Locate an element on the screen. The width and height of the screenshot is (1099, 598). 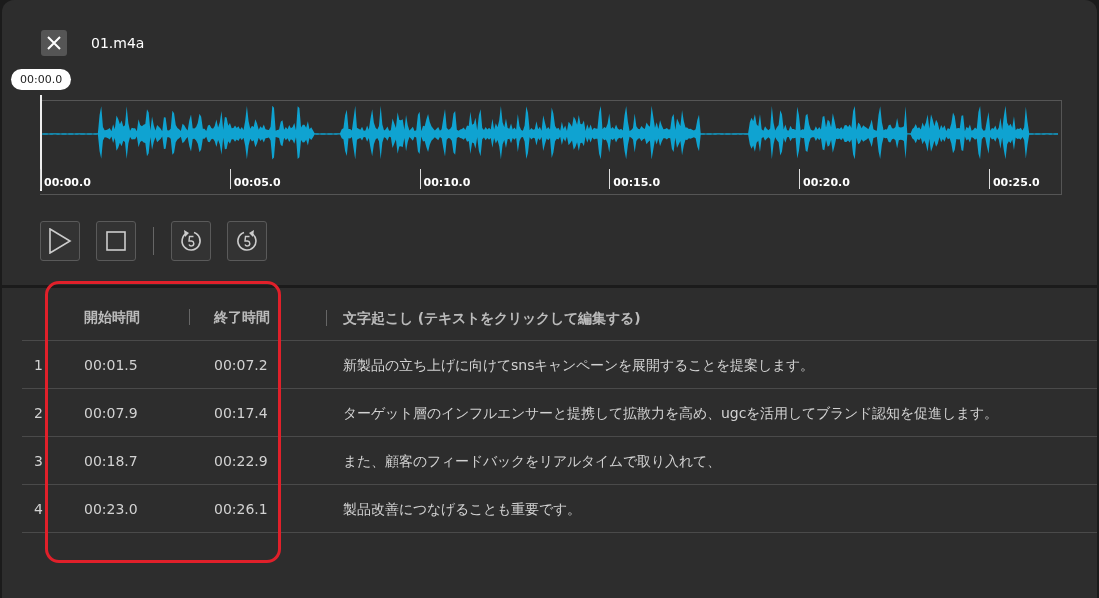
file-name: 01.m4a is located at coordinates (118, 43).